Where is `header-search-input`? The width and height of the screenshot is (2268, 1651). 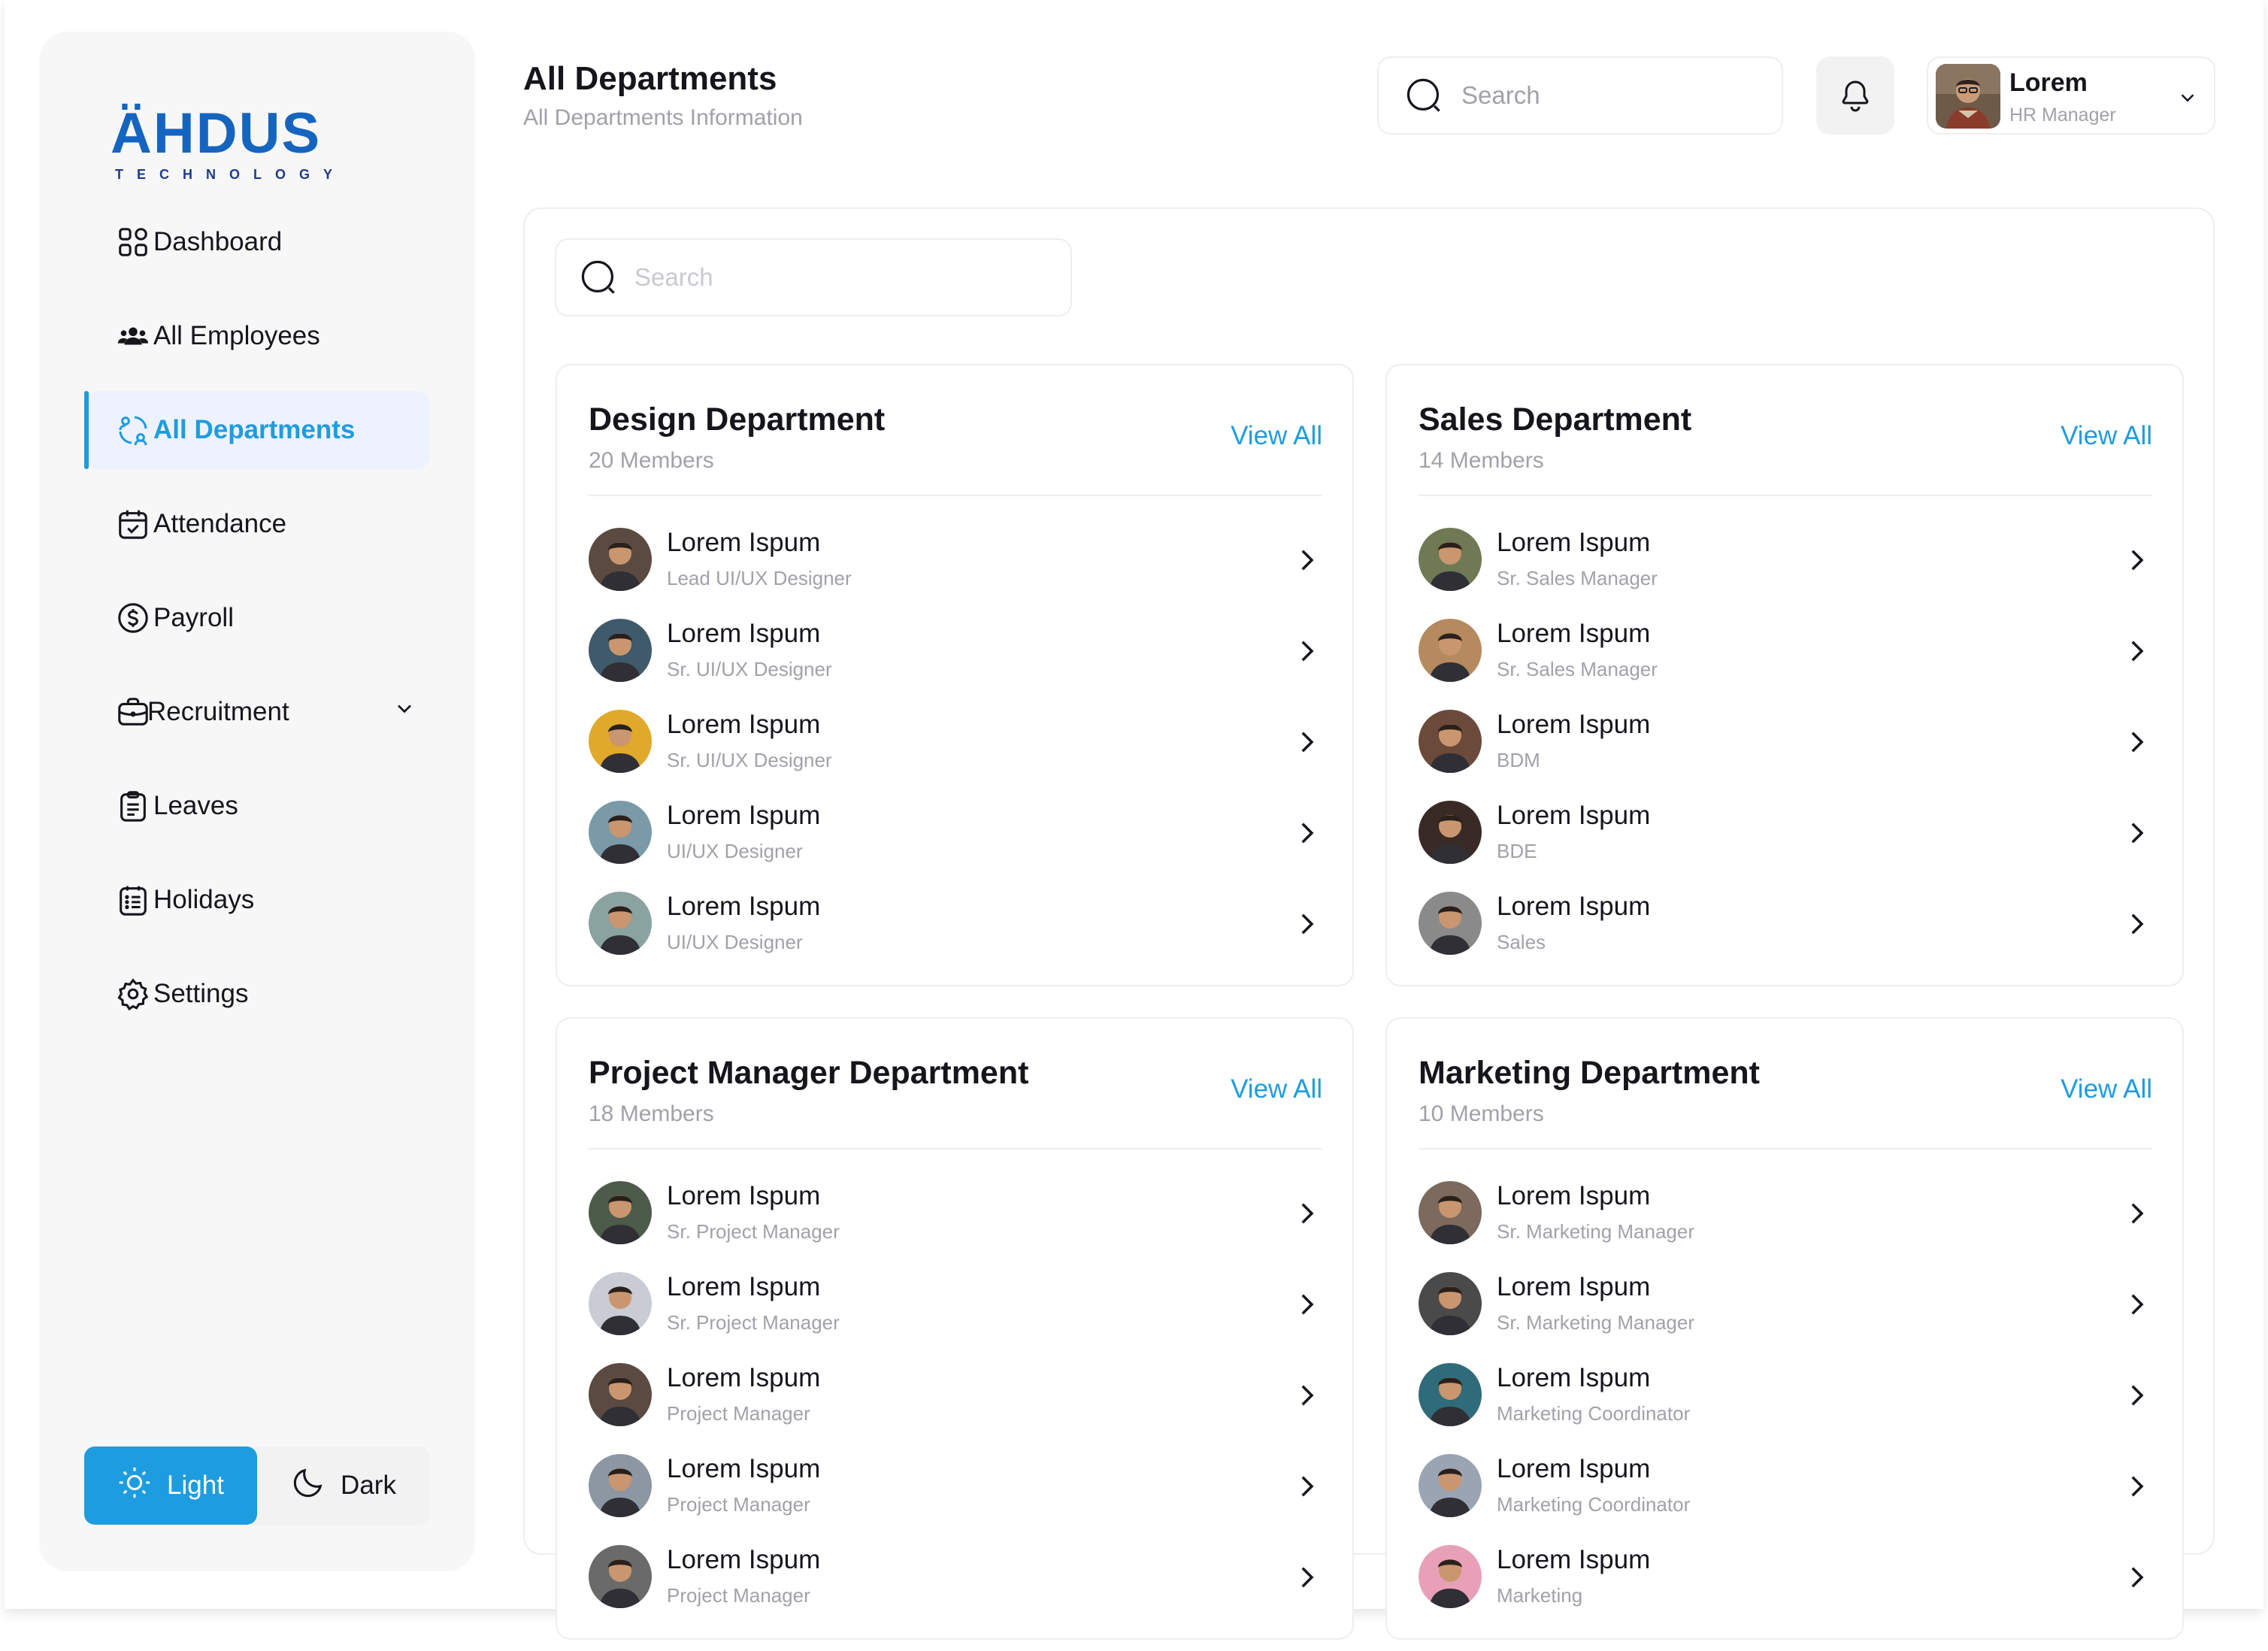
header-search-input is located at coordinates (1610, 95).